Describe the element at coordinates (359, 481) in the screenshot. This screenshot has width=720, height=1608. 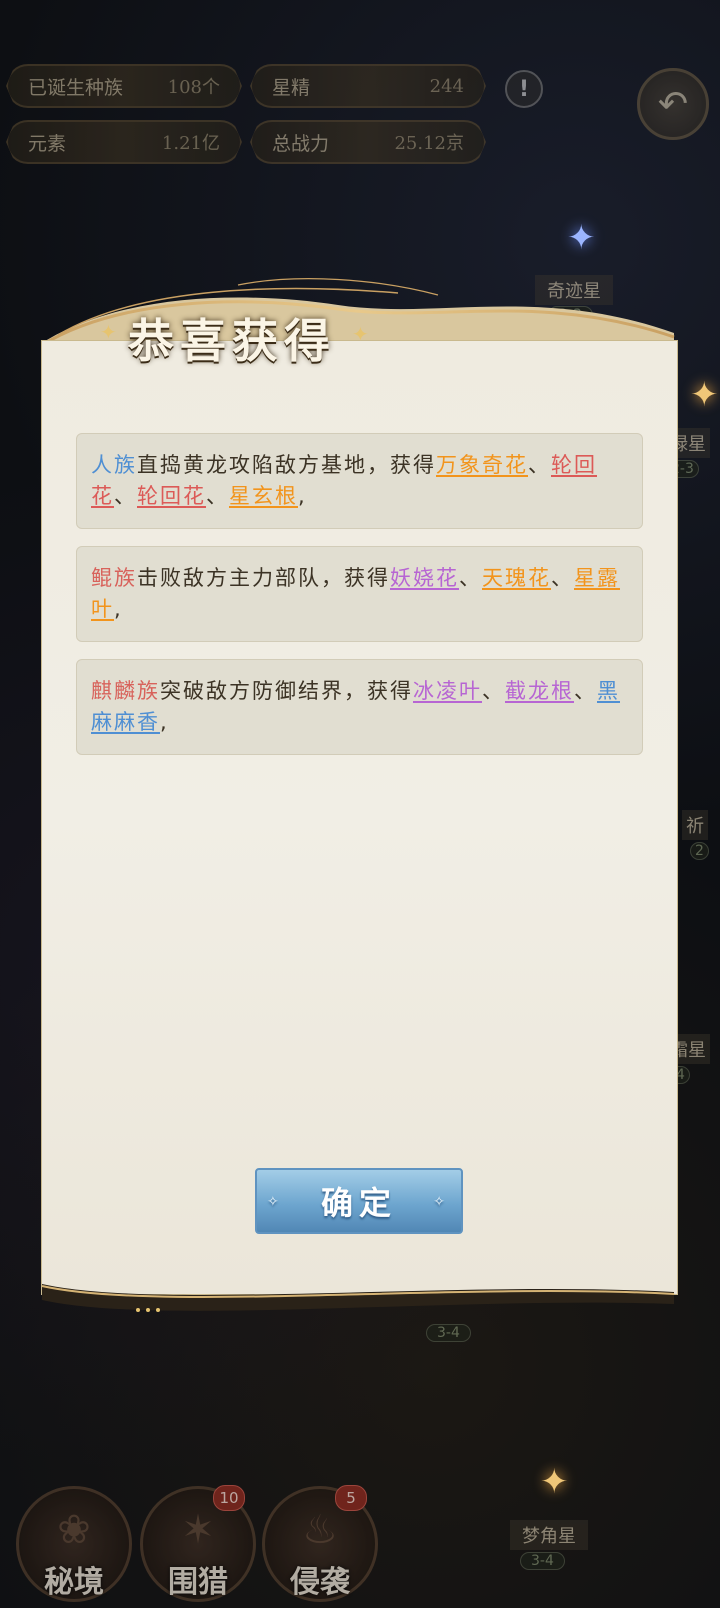
I see `reward-message: 人族直捣黄龙攻陷敌方基地，获得万象奇花、轮回花、轮回花、星玄根,` at that location.